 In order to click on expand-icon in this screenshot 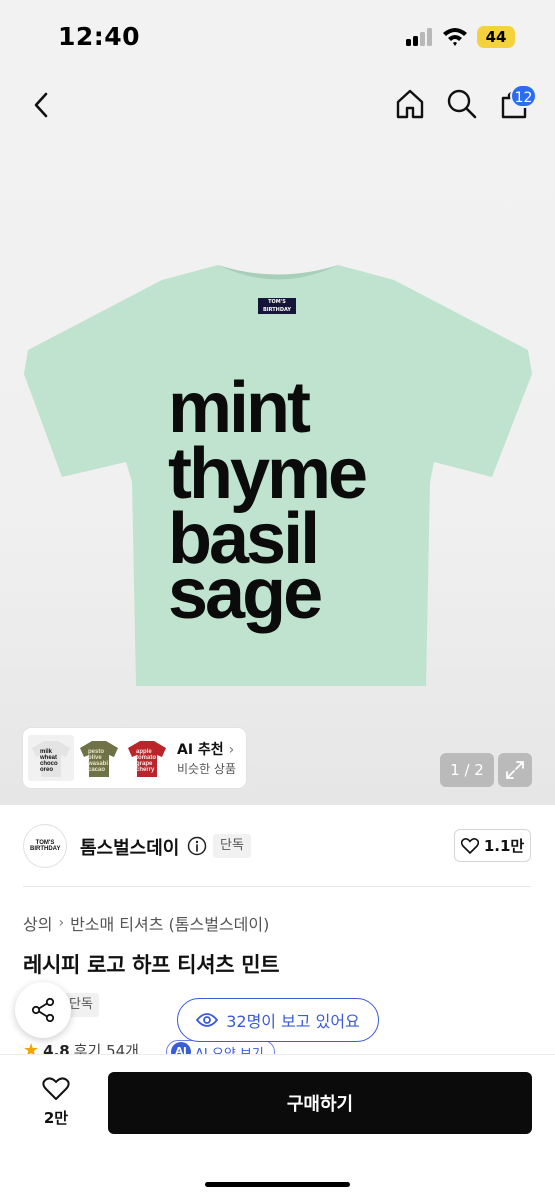, I will do `click(515, 770)`.